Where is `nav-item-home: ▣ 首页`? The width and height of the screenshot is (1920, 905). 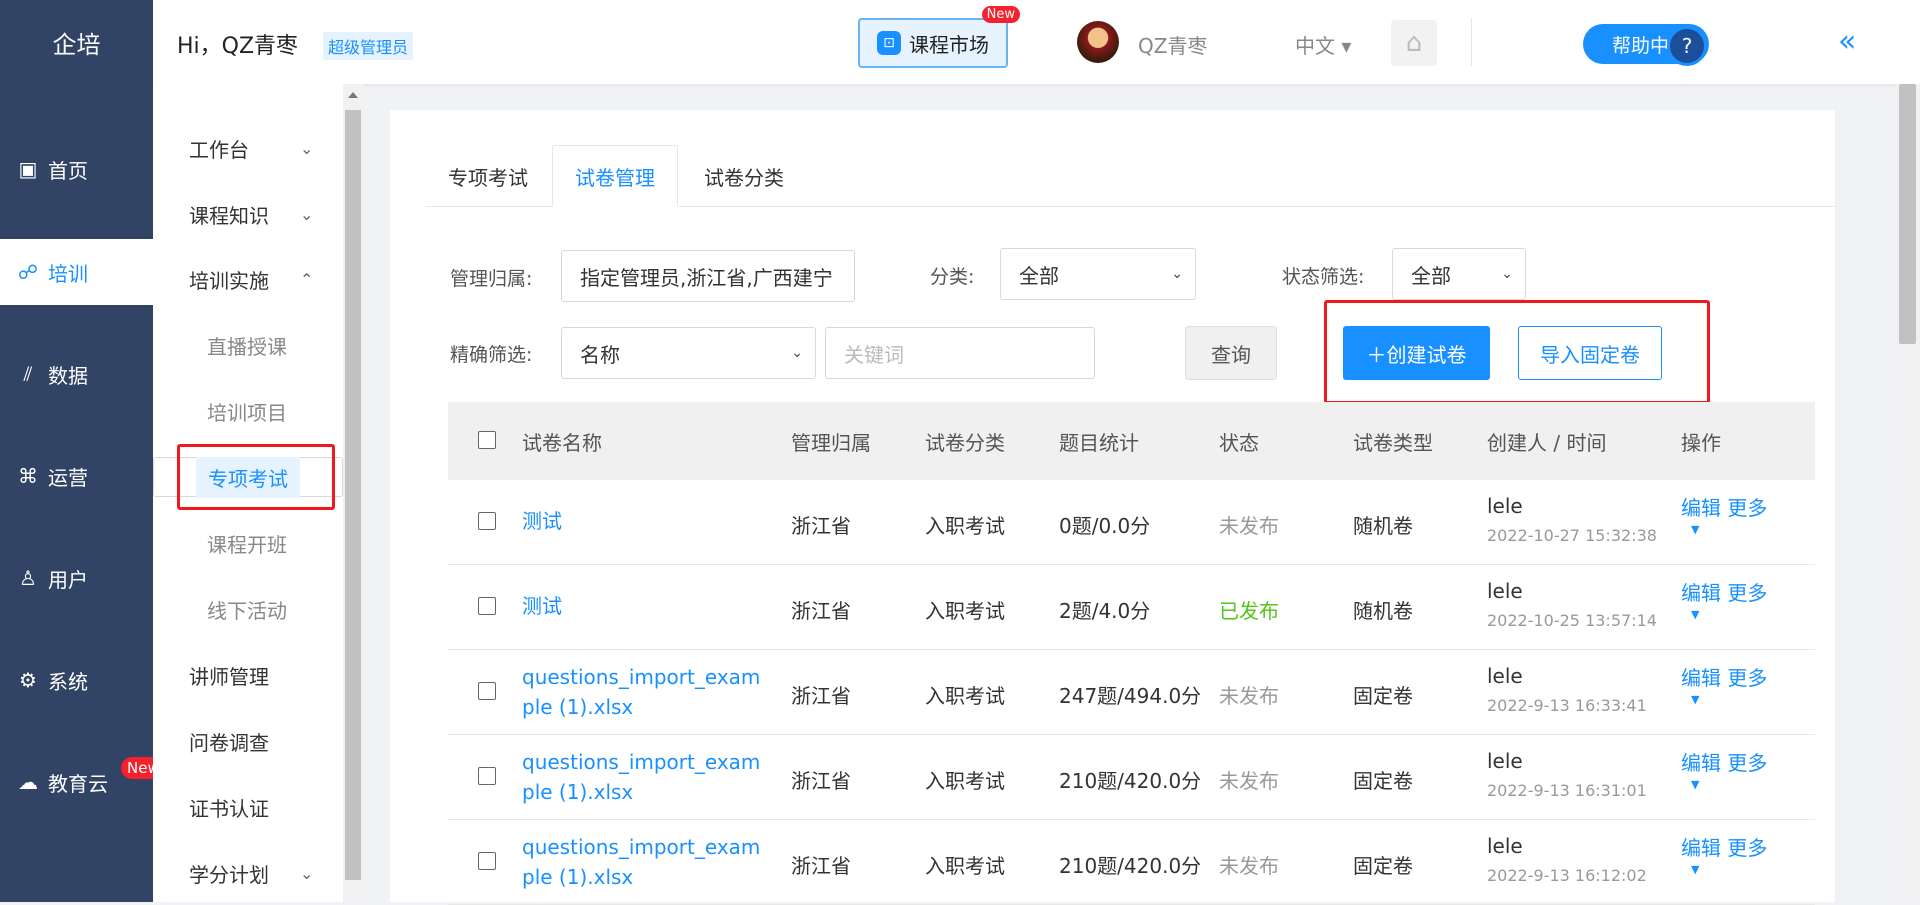
nav-item-home: ▣ 首页 is located at coordinates (76, 169).